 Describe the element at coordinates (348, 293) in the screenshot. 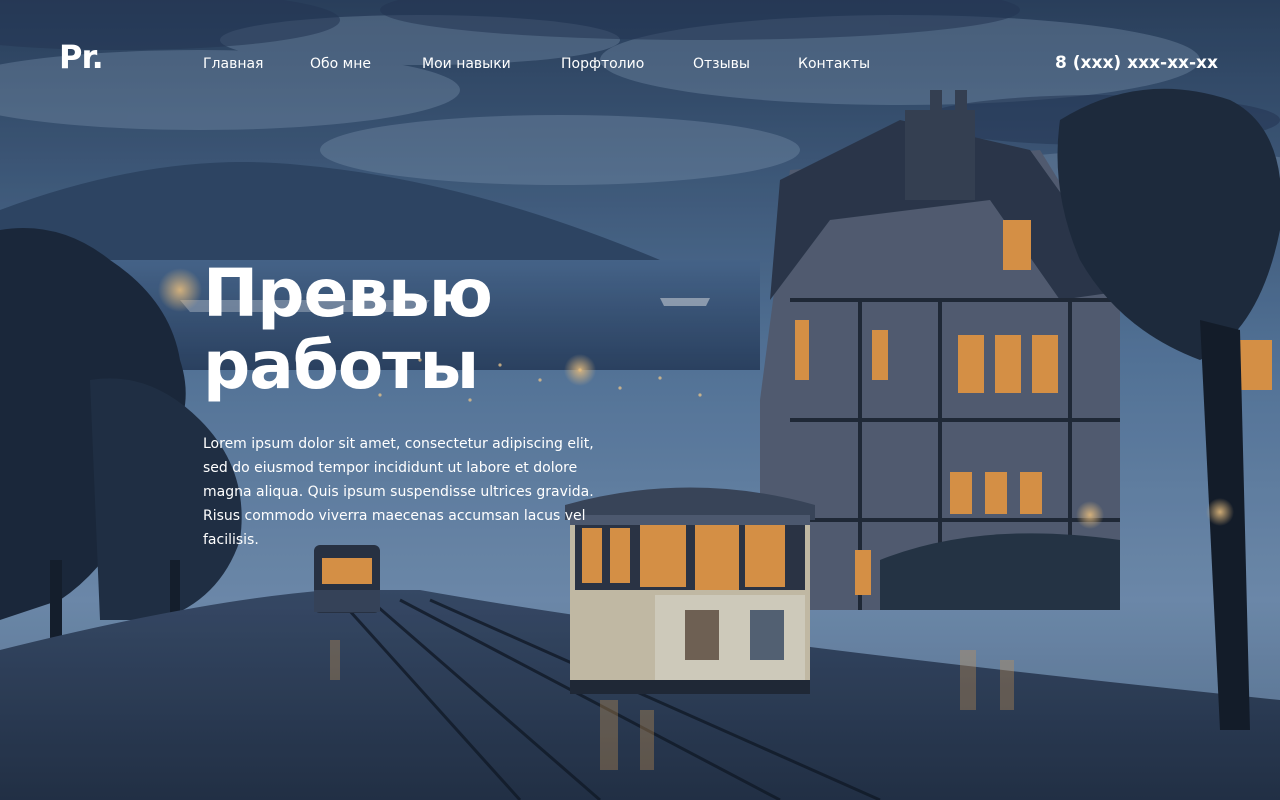

I see `hero-title-line-1: Превью` at that location.